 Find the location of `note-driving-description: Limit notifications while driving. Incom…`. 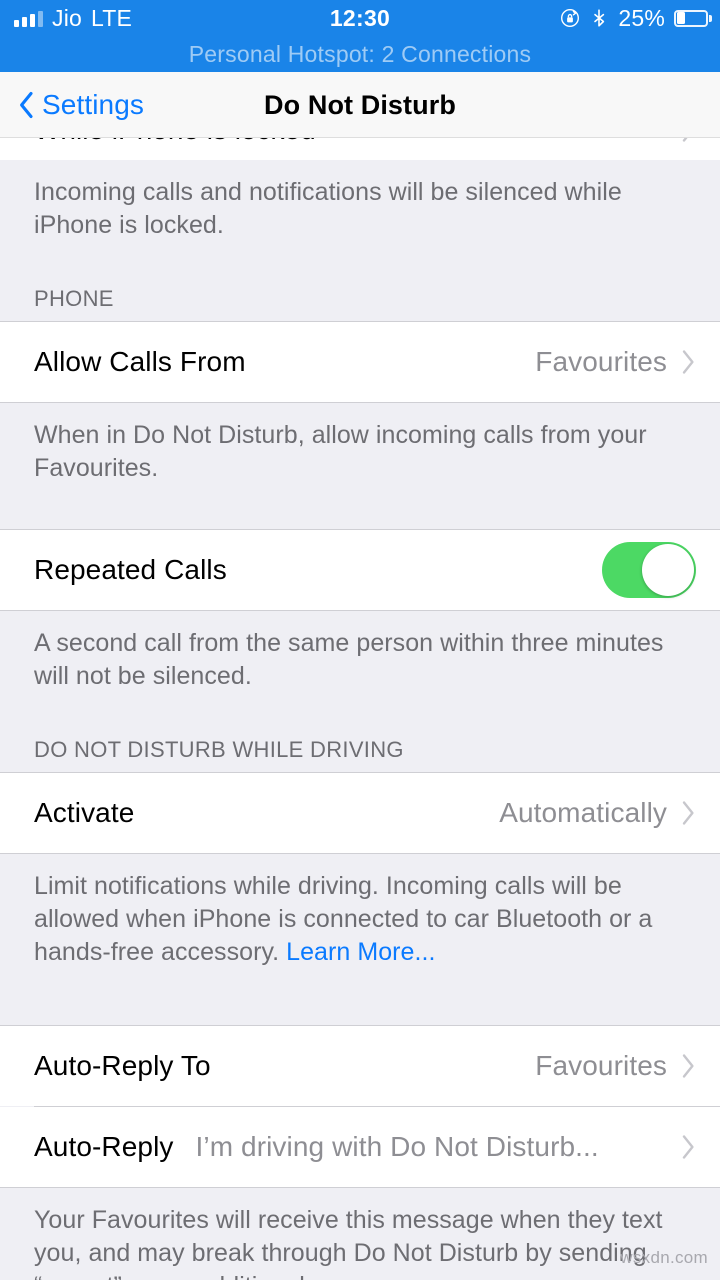

note-driving-description: Limit notifications while driving. Incom… is located at coordinates (360, 911).